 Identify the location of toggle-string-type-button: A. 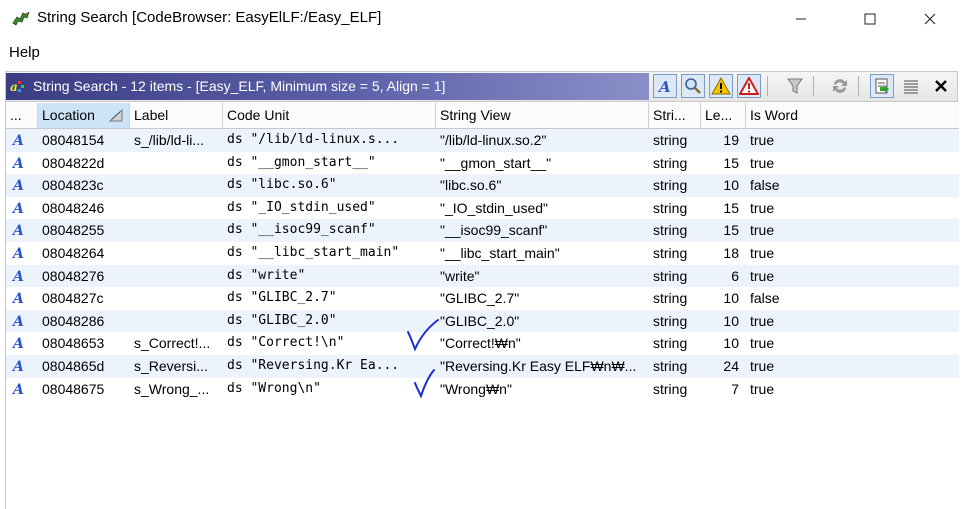
(665, 86).